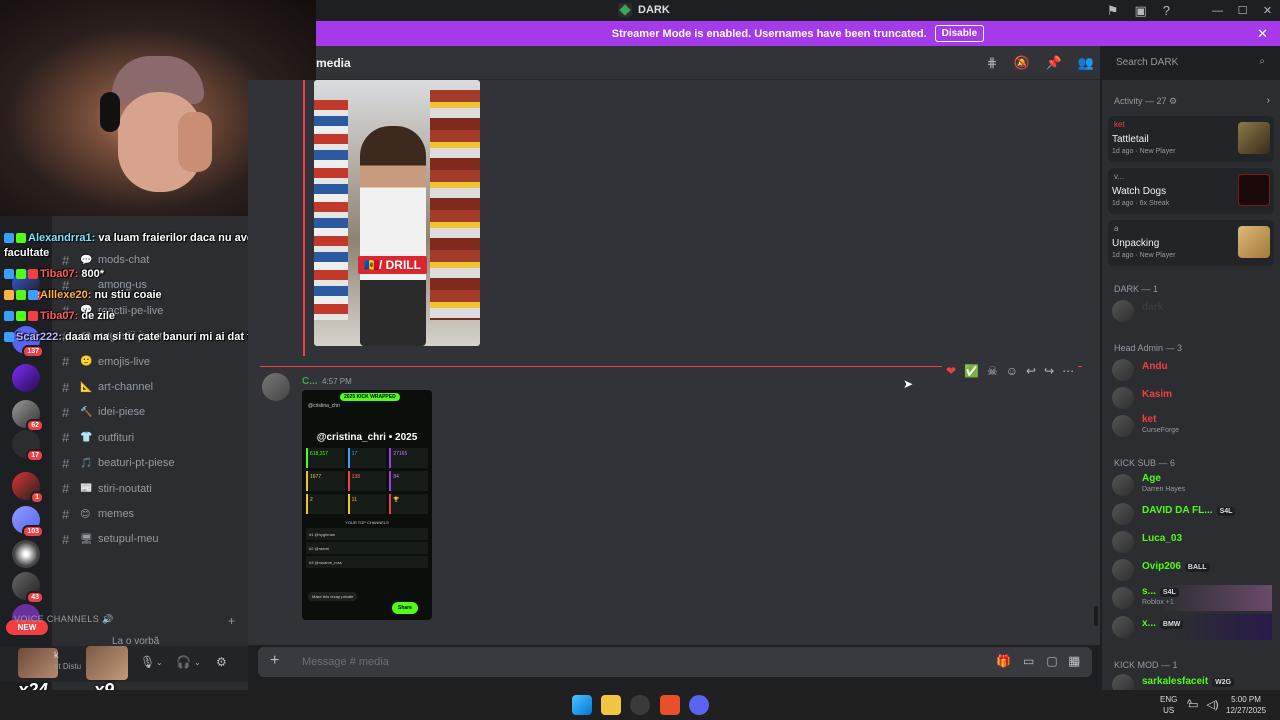 This screenshot has height=720, width=1280. Describe the element at coordinates (28, 522) in the screenshot. I see `server-icon: 103` at that location.